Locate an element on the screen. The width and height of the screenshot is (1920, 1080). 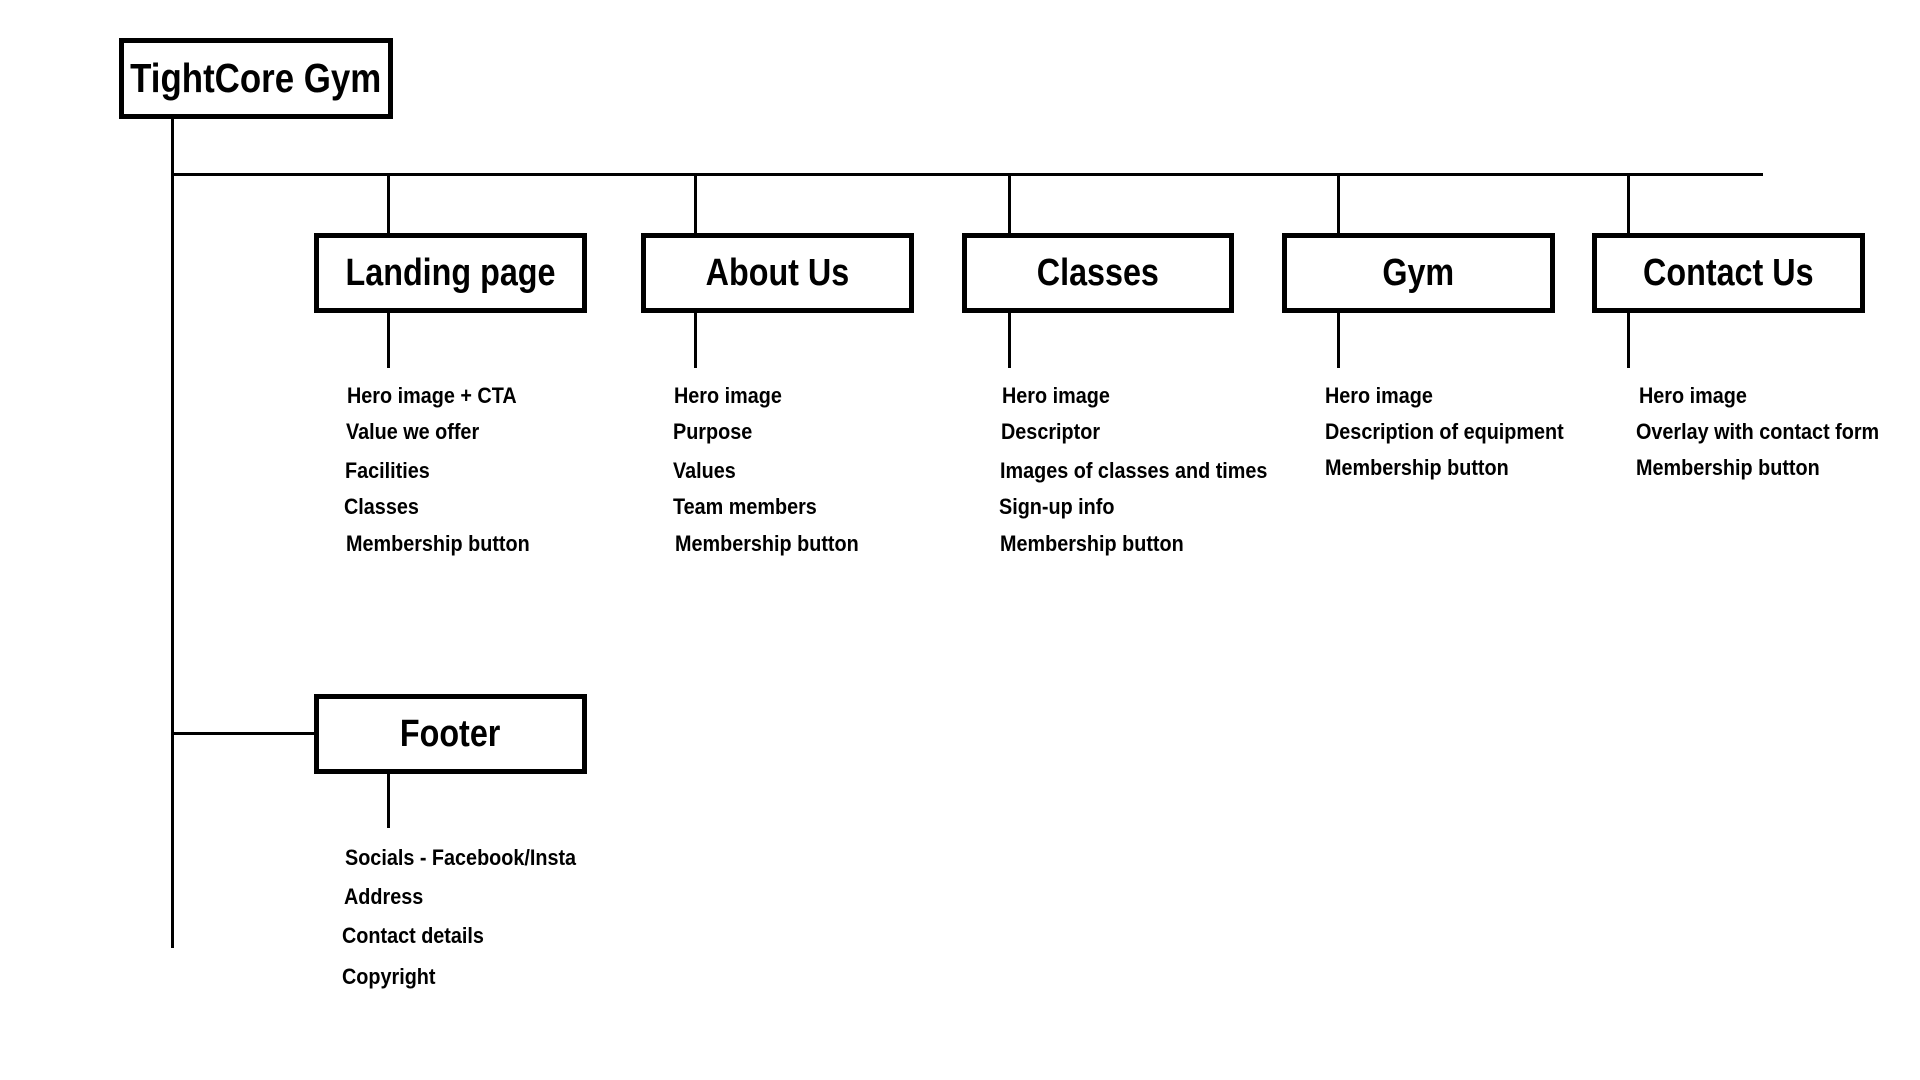
list-item: Copyright is located at coordinates (389, 976).